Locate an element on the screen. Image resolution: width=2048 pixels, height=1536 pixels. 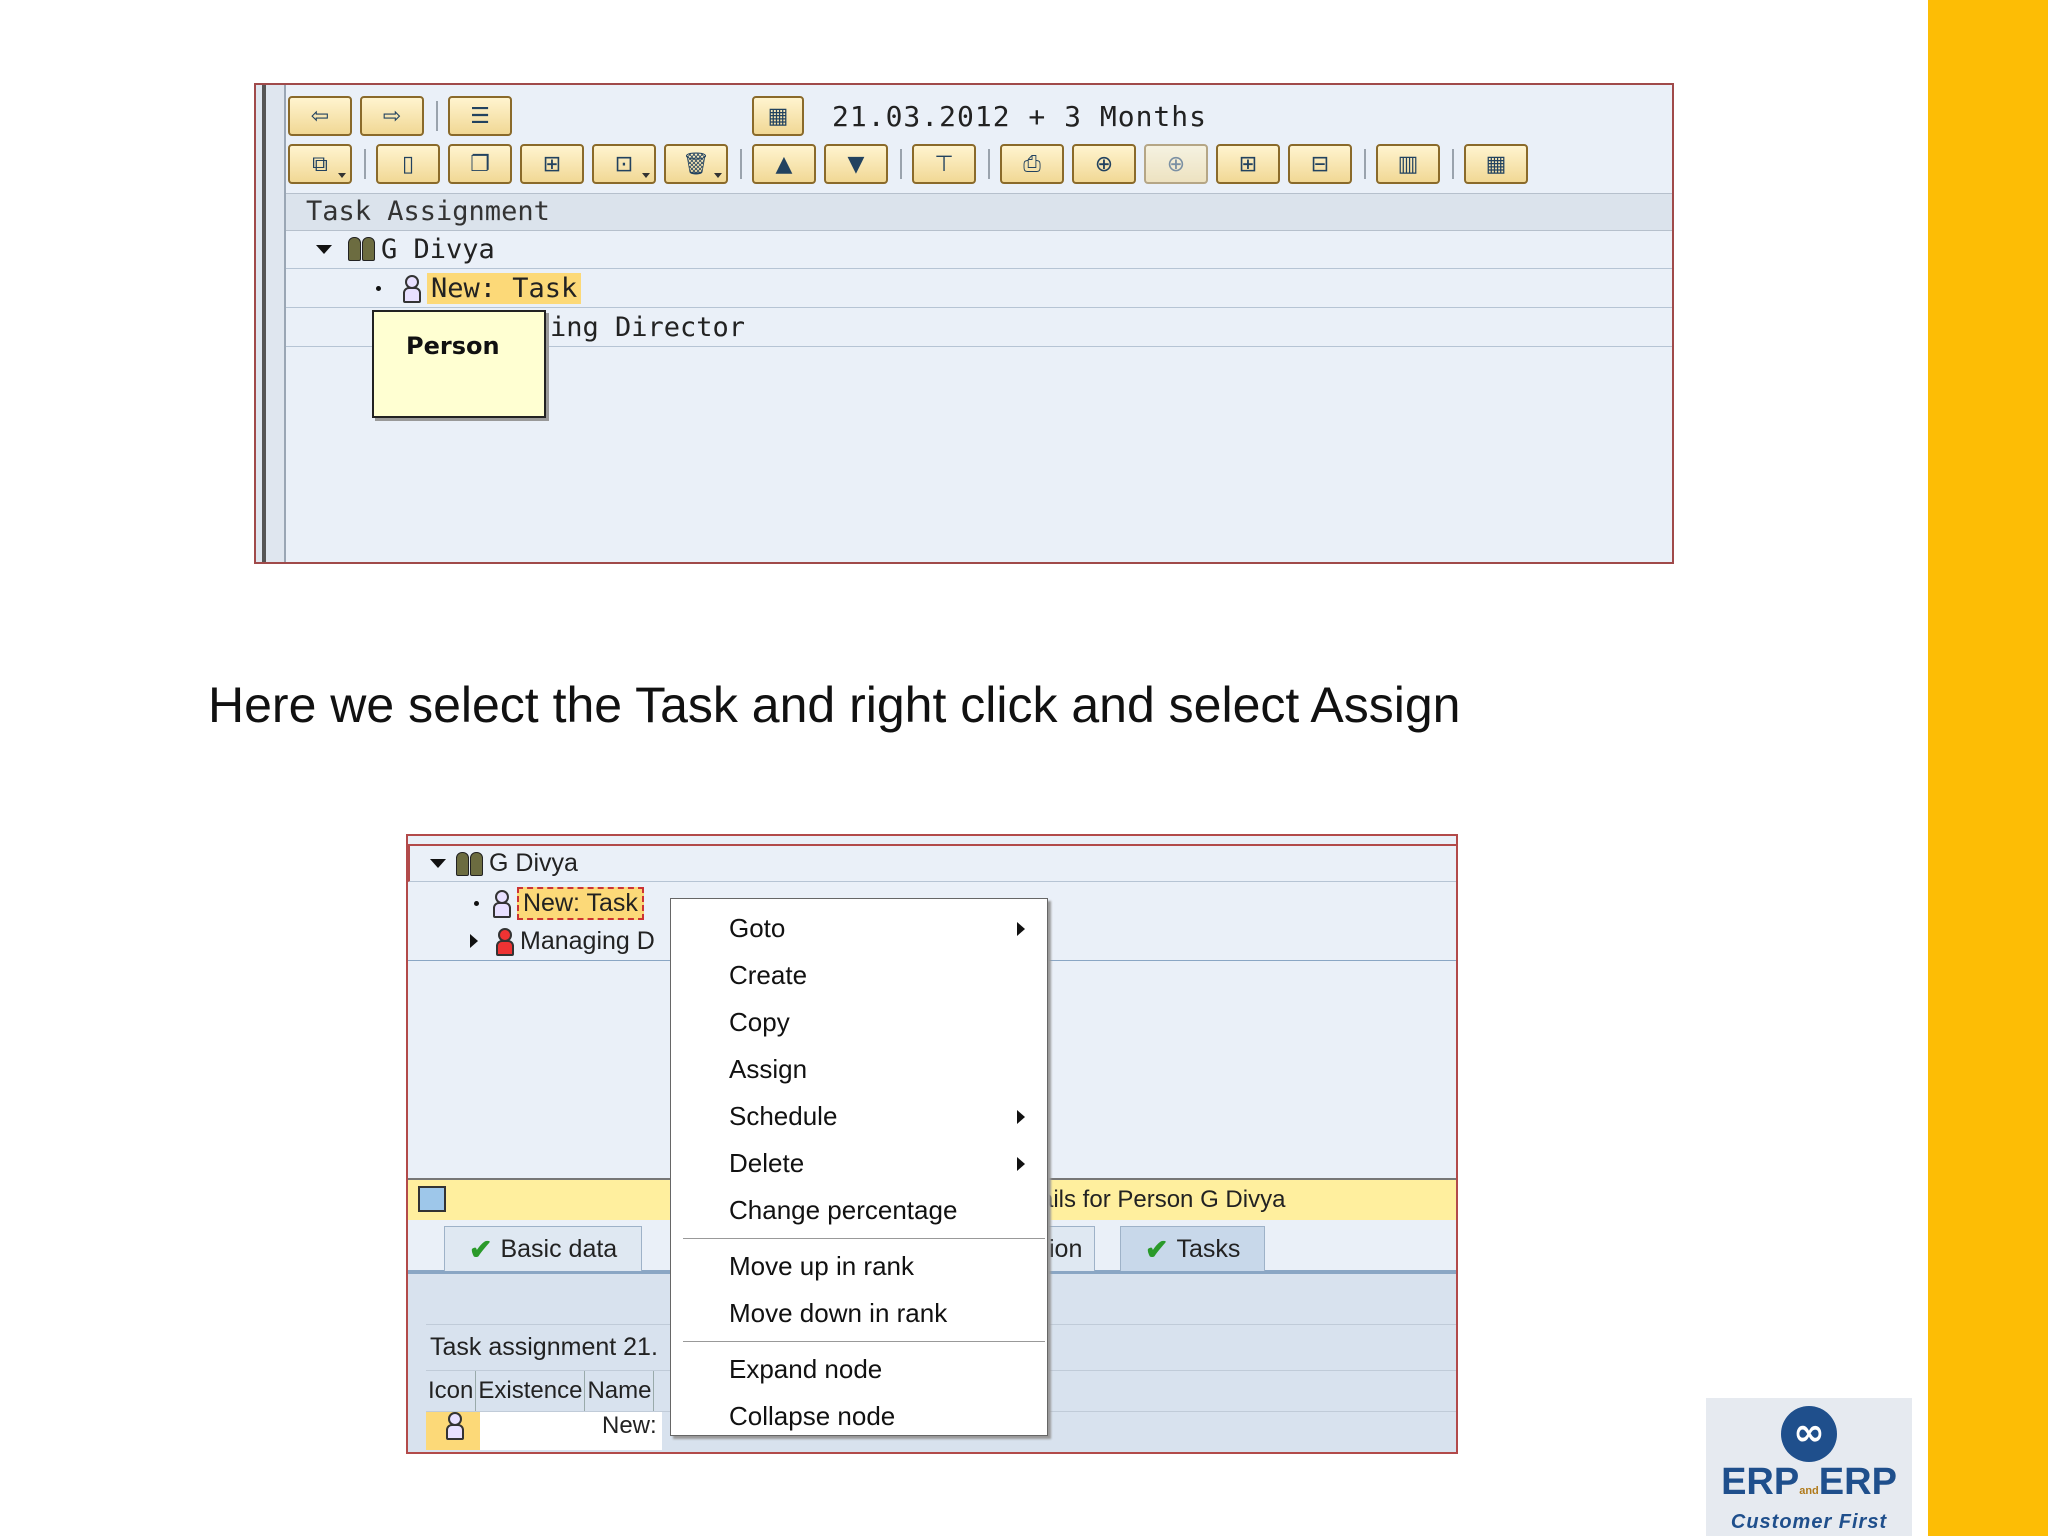
menu-item-label: Expand node is located at coordinates (806, 1369).